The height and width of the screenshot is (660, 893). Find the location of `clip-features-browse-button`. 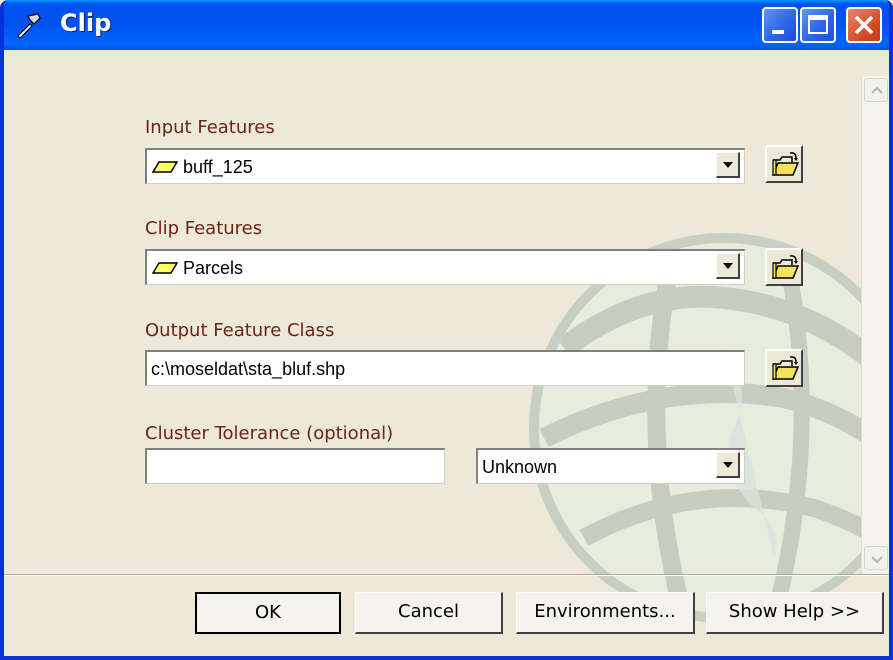

clip-features-browse-button is located at coordinates (784, 267).